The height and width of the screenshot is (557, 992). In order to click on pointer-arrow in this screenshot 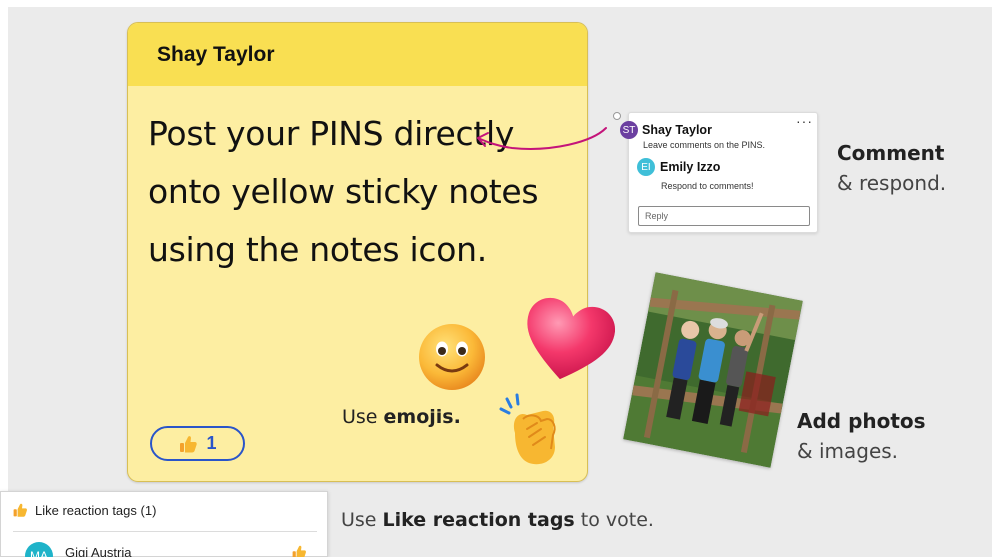, I will do `click(542, 138)`.